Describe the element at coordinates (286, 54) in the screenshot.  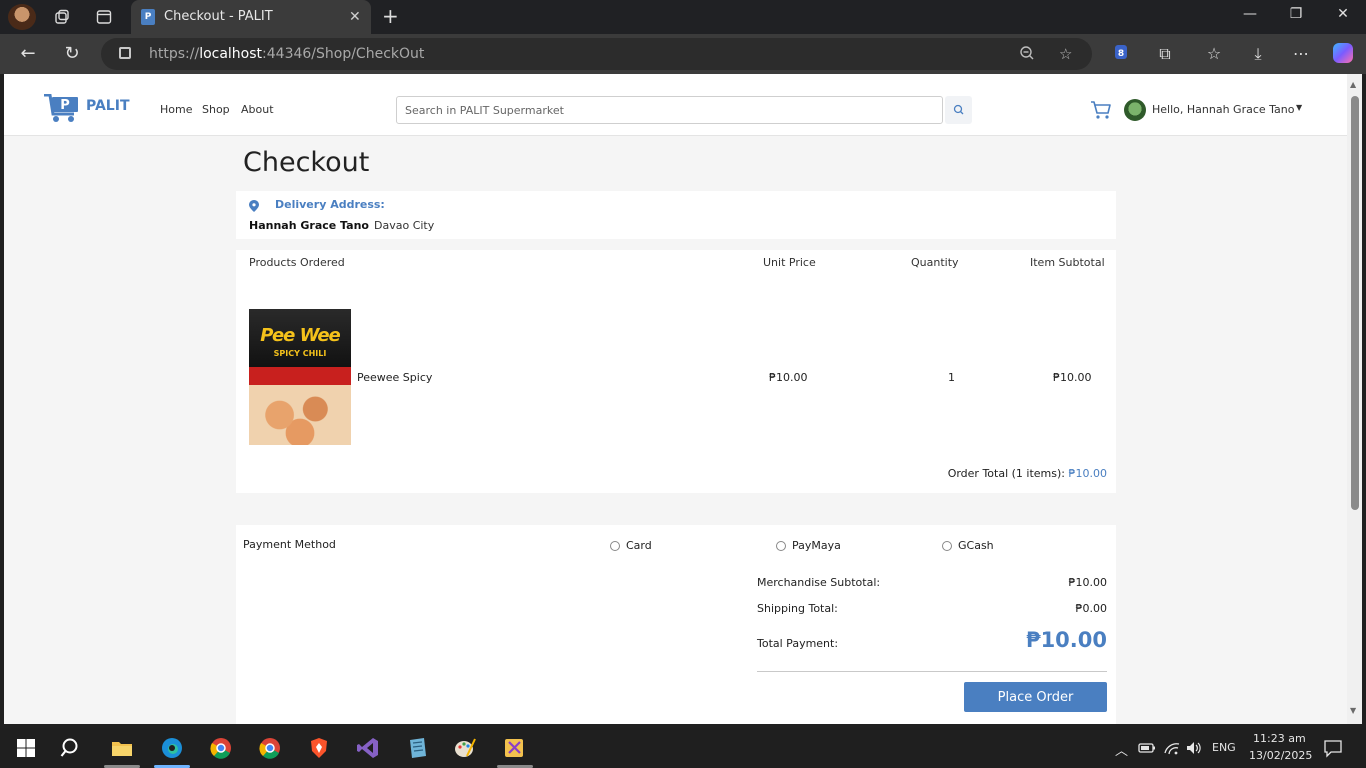
I see `address-url: https://localhost:44346/Shop/CheckOut` at that location.